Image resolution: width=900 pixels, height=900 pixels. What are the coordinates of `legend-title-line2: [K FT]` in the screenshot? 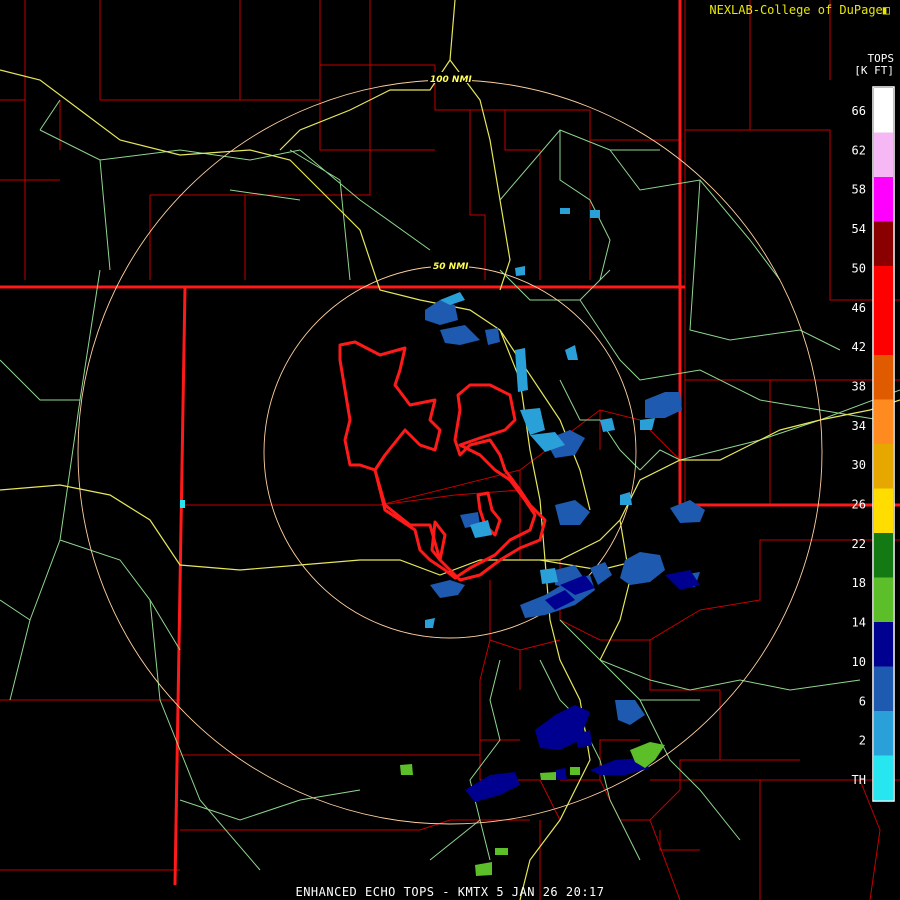 It's located at (874, 70).